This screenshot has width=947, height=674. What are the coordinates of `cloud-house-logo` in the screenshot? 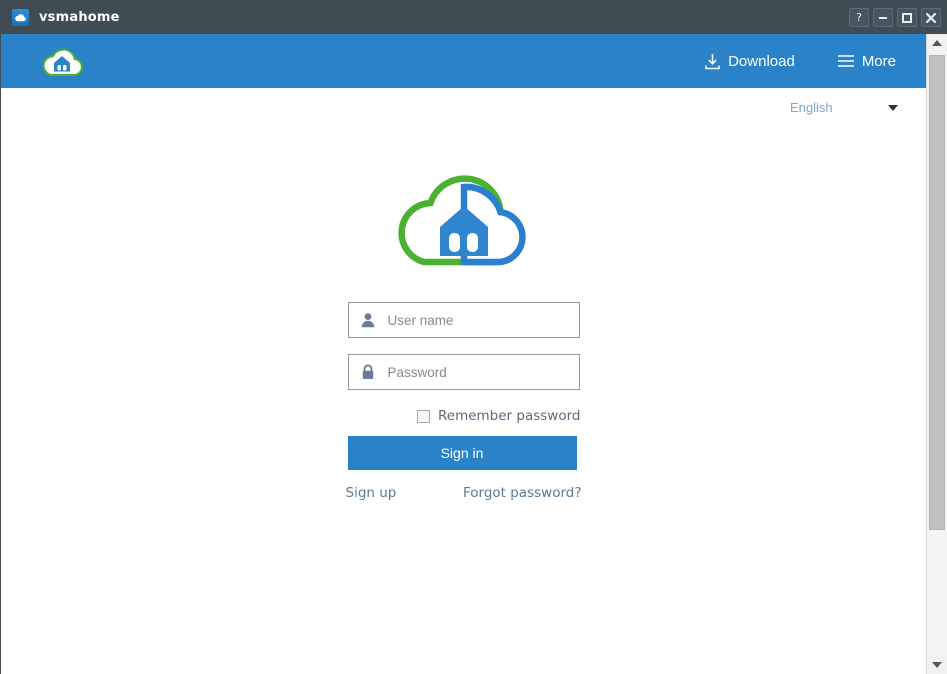 It's located at (62, 62).